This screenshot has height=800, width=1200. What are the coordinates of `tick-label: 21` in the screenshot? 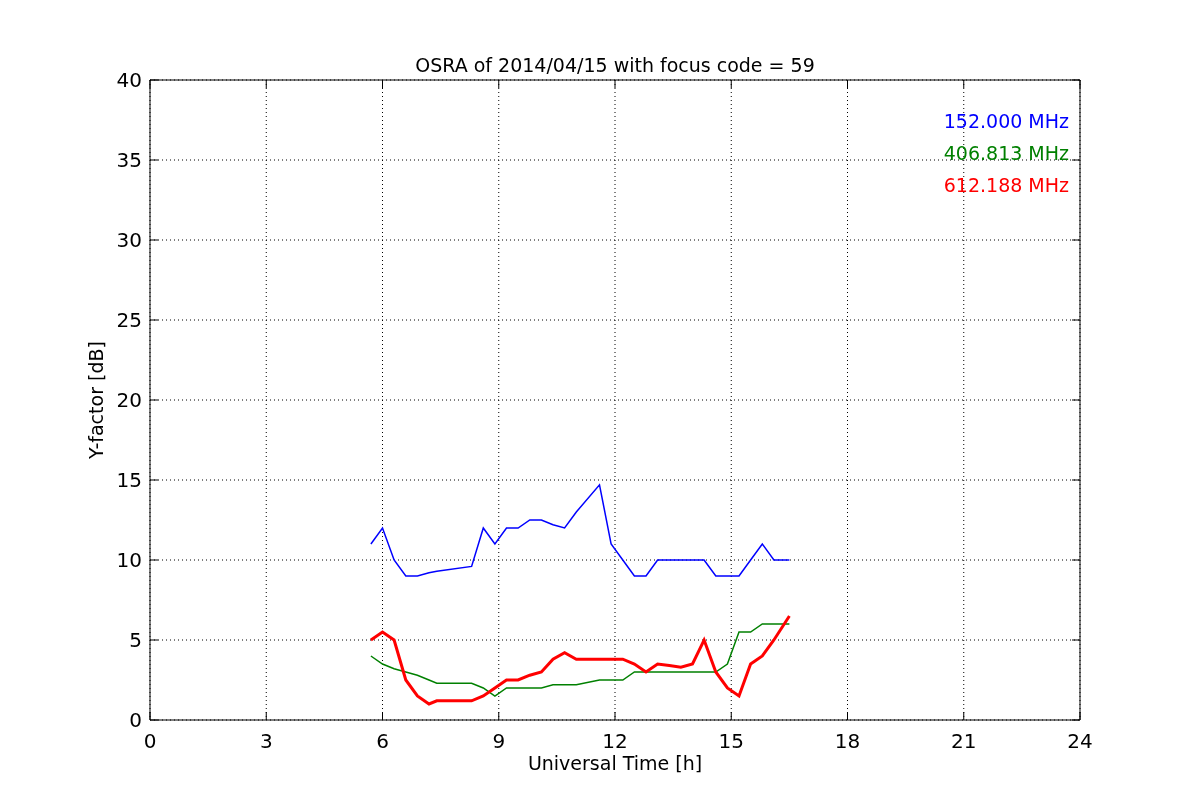 It's located at (964, 741).